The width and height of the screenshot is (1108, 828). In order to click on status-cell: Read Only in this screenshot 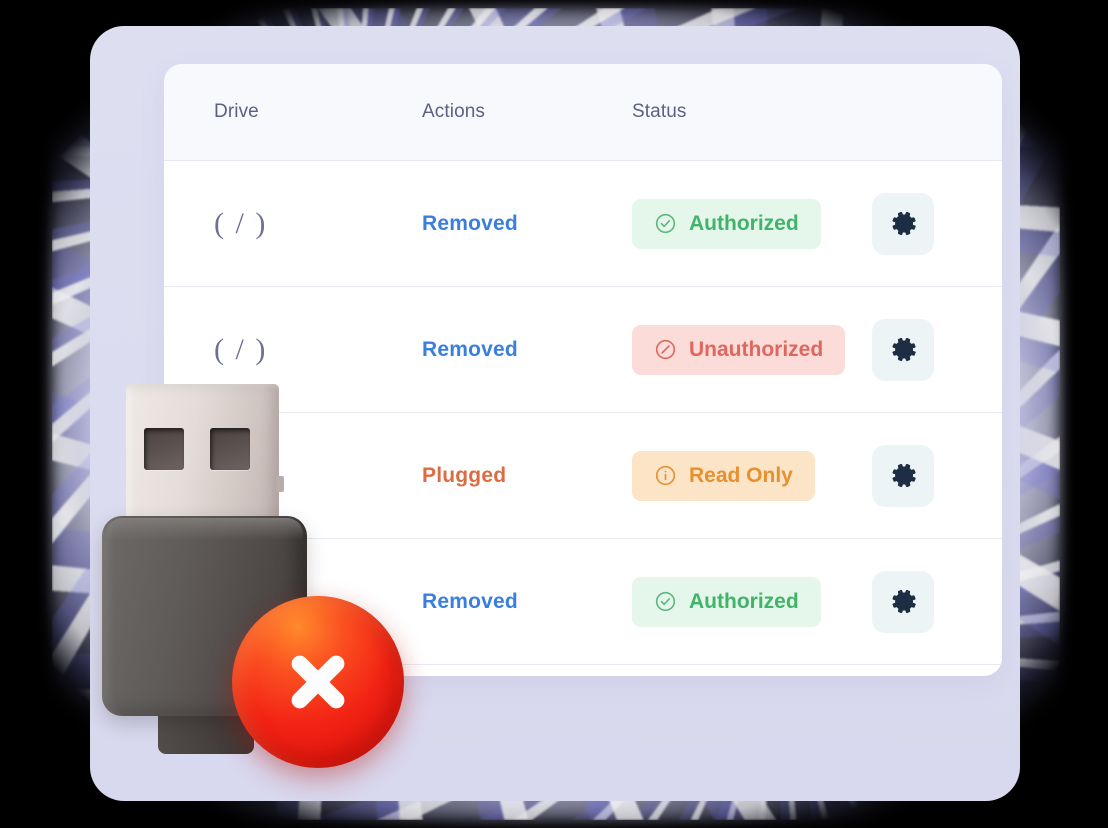, I will do `click(752, 475)`.